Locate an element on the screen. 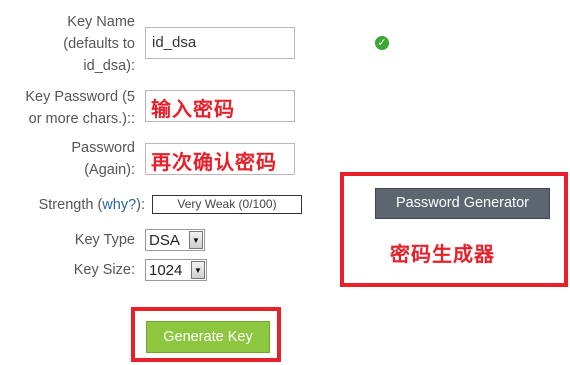  key-name-label: Key Name (defaults to id_dsa): is located at coordinates (99, 44).